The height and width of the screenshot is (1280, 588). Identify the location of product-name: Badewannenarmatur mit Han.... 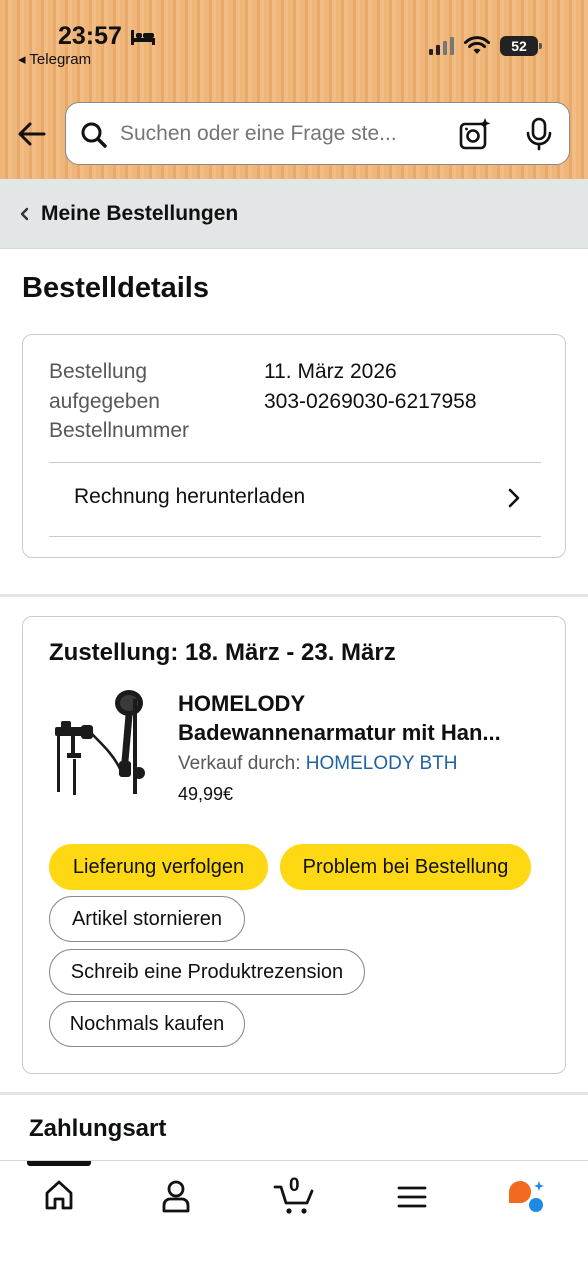
(358, 732).